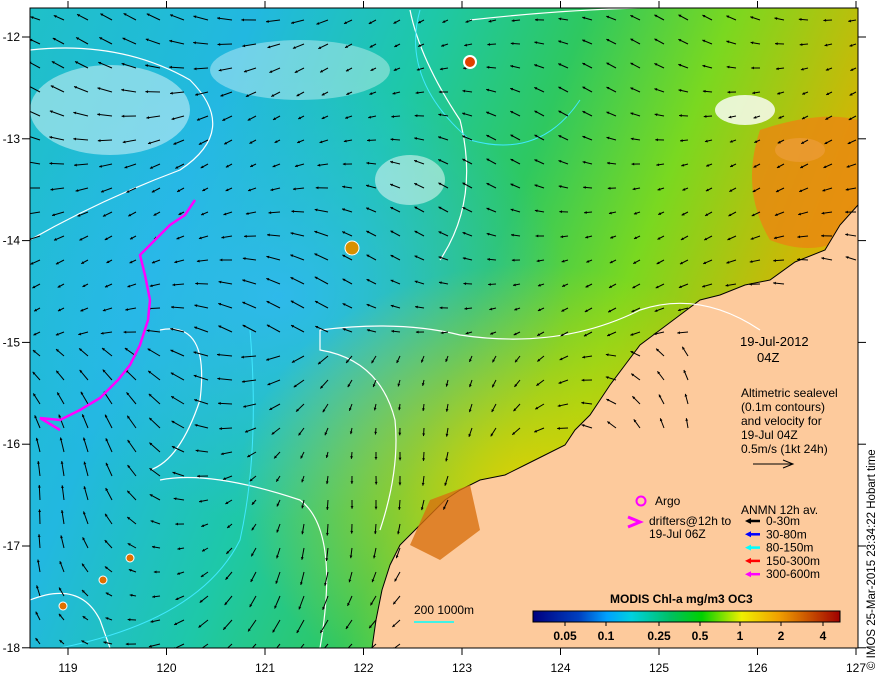  Describe the element at coordinates (686, 616) in the screenshot. I see `colorbar` at that location.